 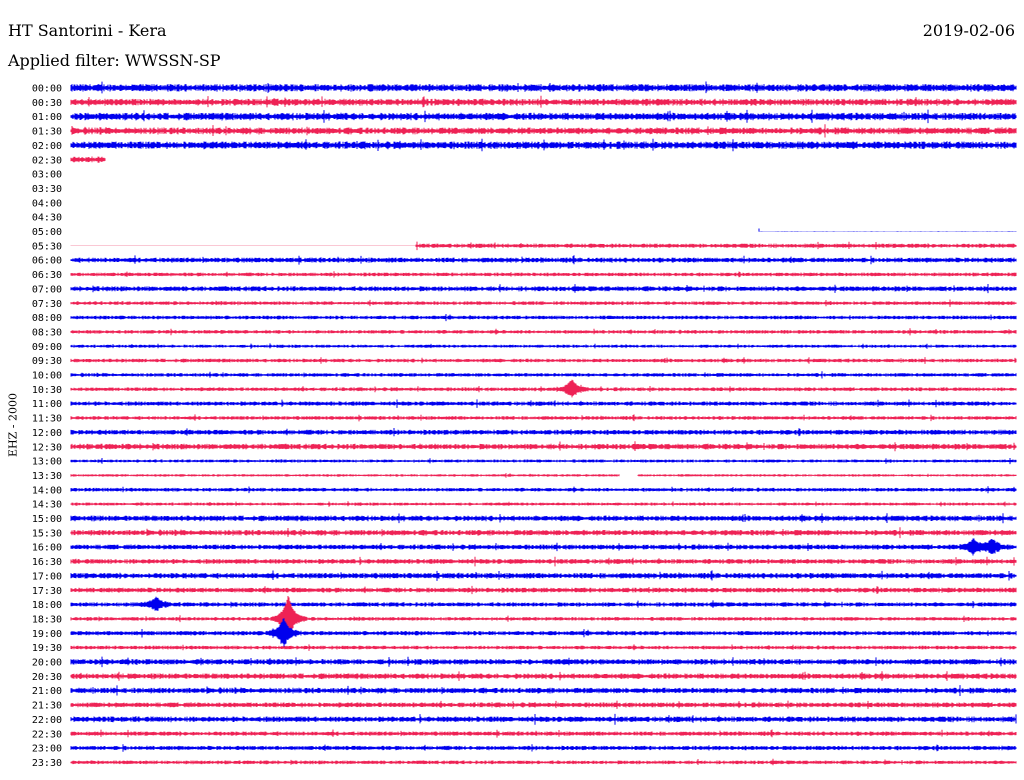 I want to click on time-tick-label: 12:00, so click(x=47, y=433).